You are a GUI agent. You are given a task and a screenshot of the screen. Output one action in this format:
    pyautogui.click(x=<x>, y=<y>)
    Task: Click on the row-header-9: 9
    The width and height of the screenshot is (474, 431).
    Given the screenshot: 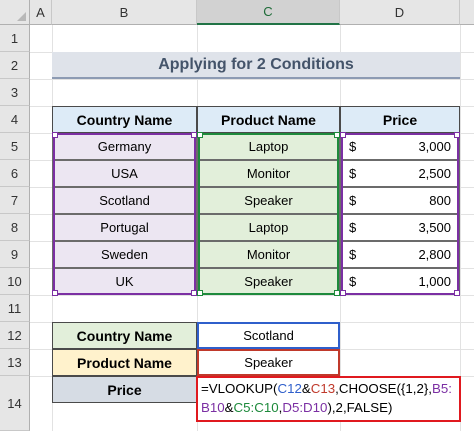 What is the action you would take?
    pyautogui.click(x=15, y=254)
    